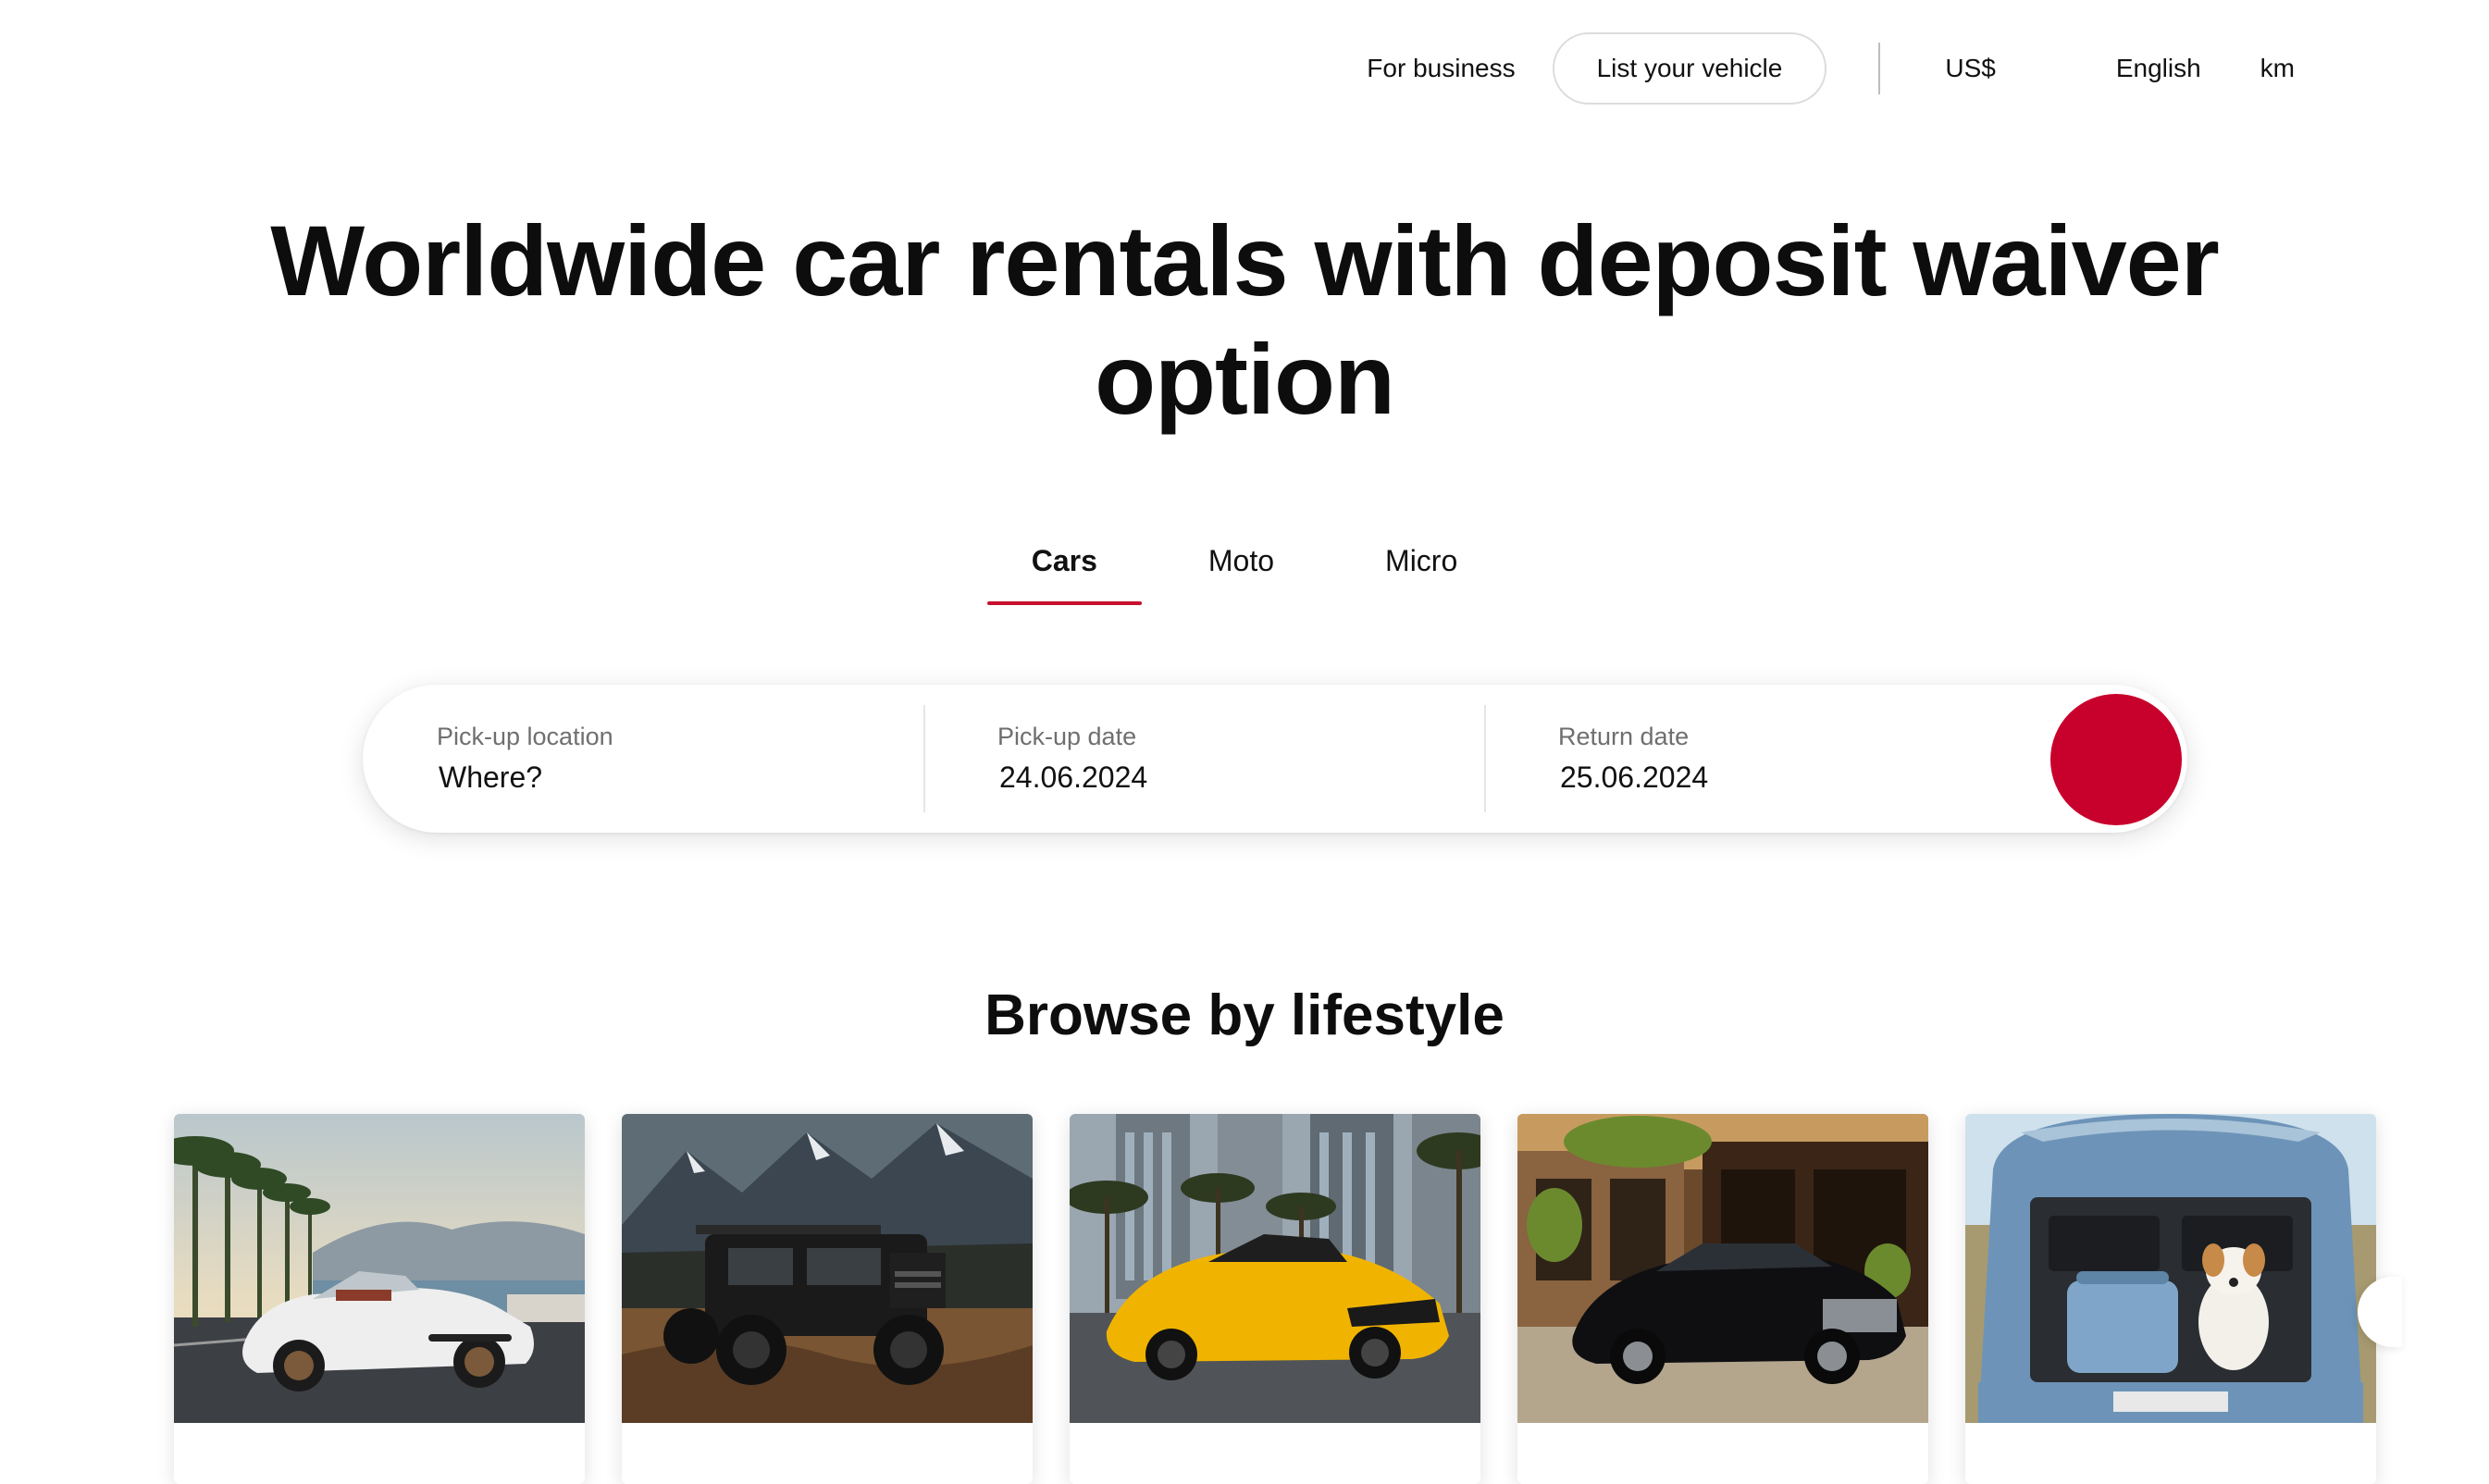 Image resolution: width=2489 pixels, height=1484 pixels. Describe the element at coordinates (1880, 68) in the screenshot. I see `nav-divider` at that location.